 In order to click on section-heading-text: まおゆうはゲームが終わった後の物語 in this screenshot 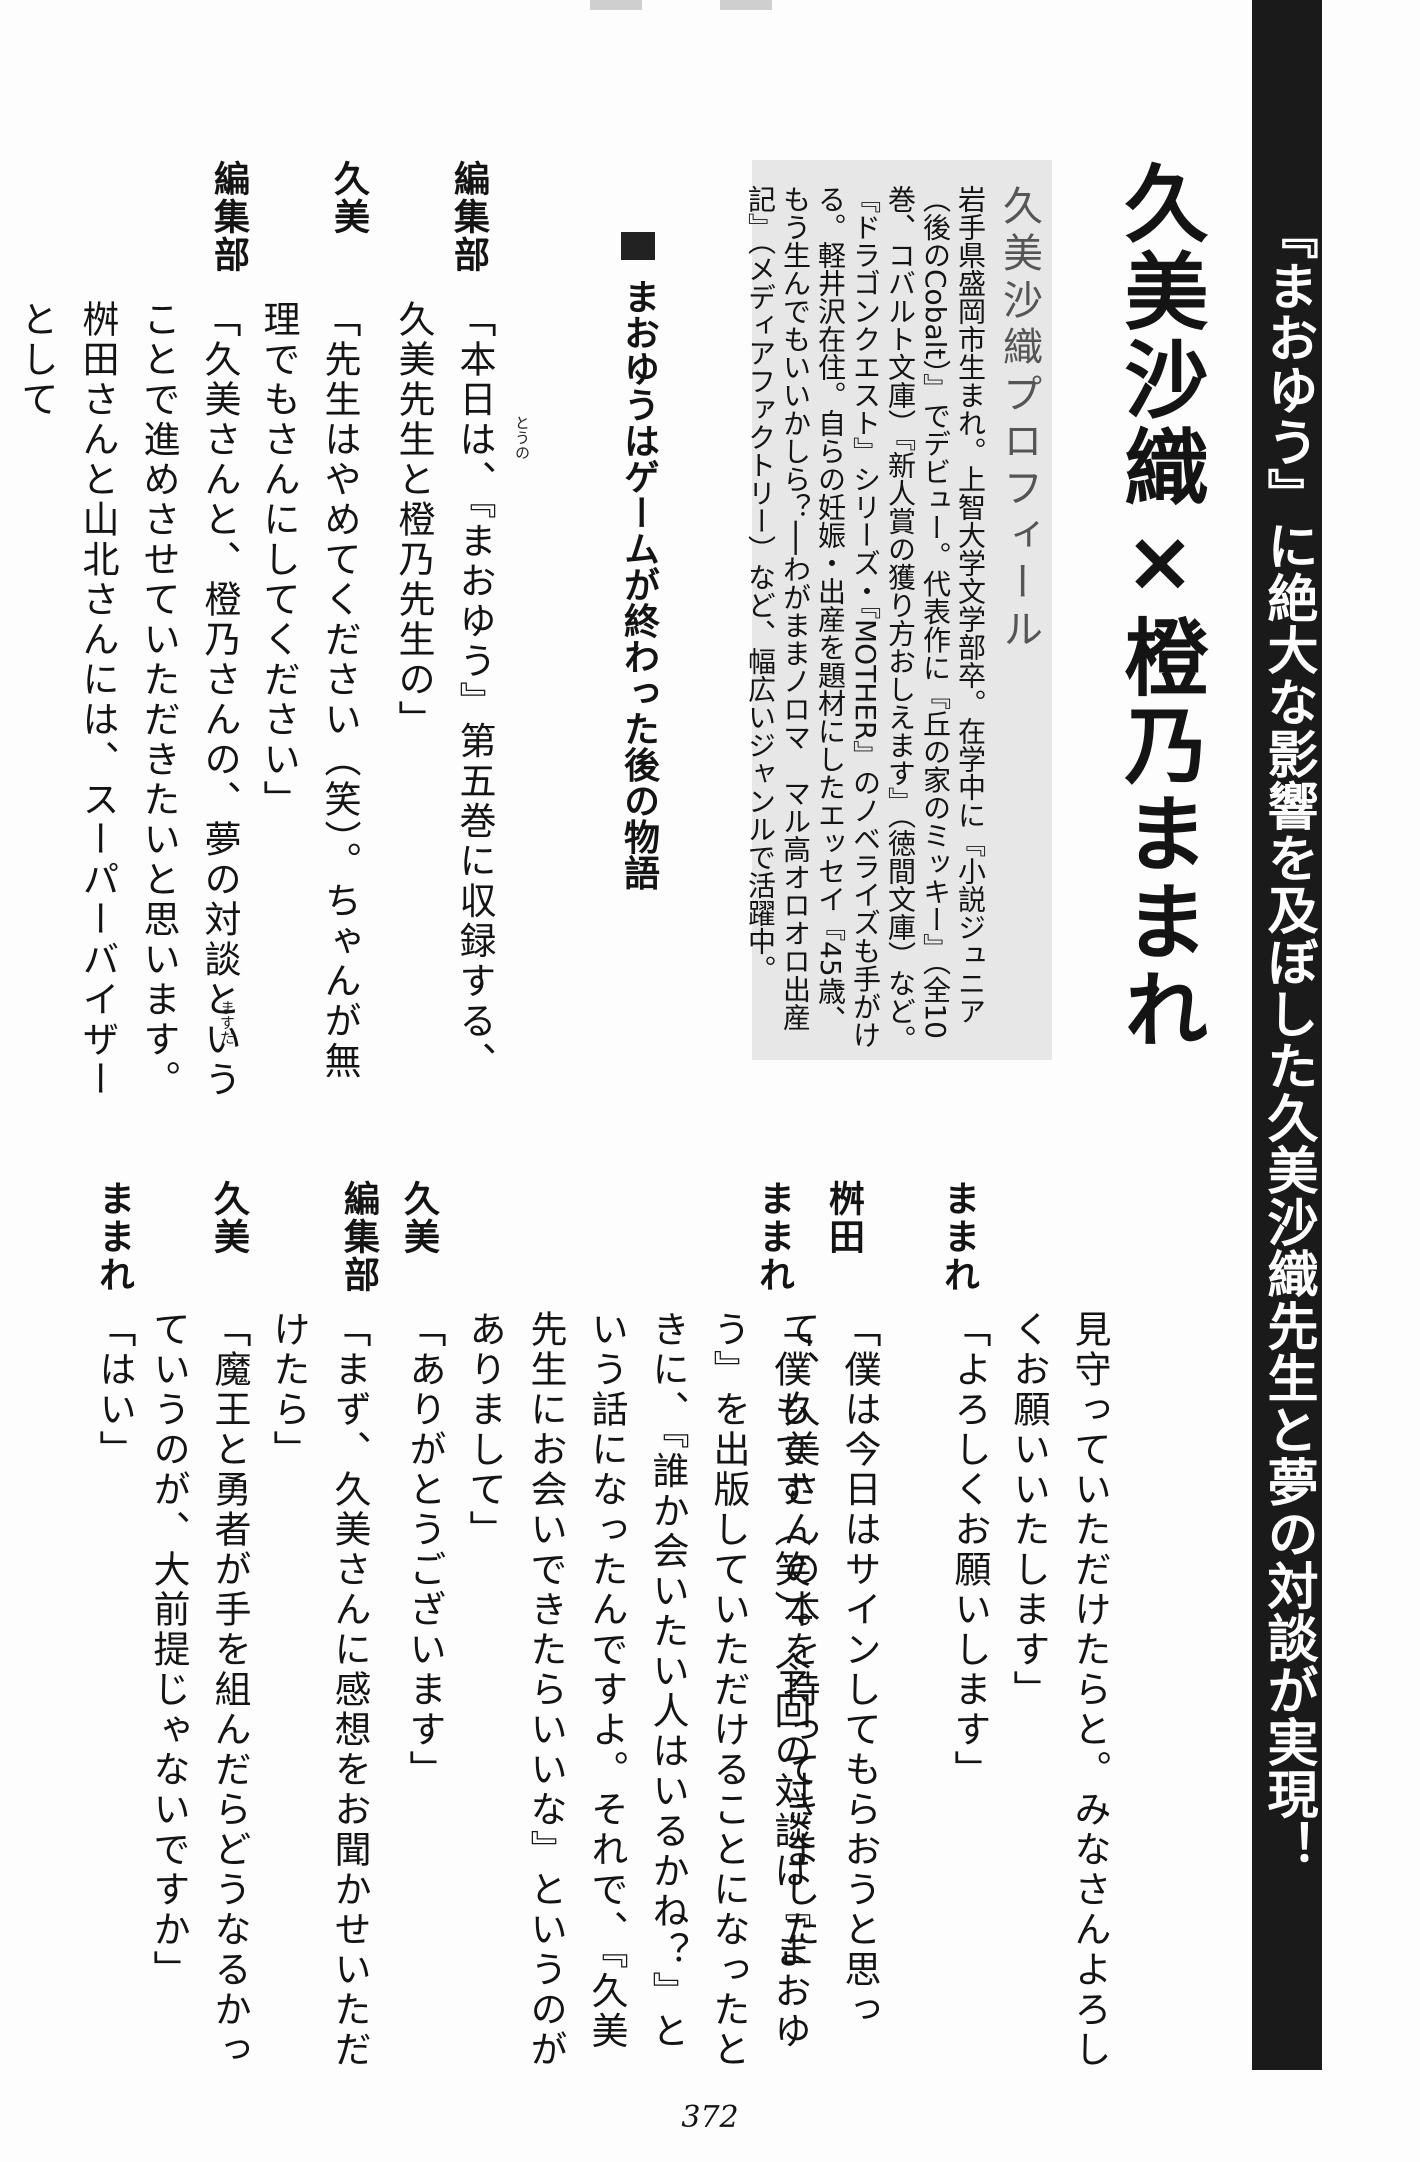, I will do `click(638, 584)`.